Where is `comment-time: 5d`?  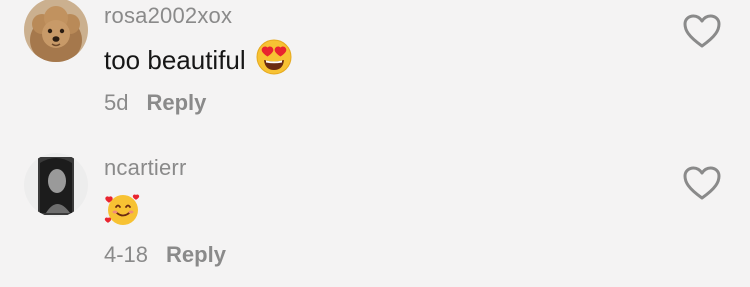
comment-time: 5d is located at coordinates (116, 102).